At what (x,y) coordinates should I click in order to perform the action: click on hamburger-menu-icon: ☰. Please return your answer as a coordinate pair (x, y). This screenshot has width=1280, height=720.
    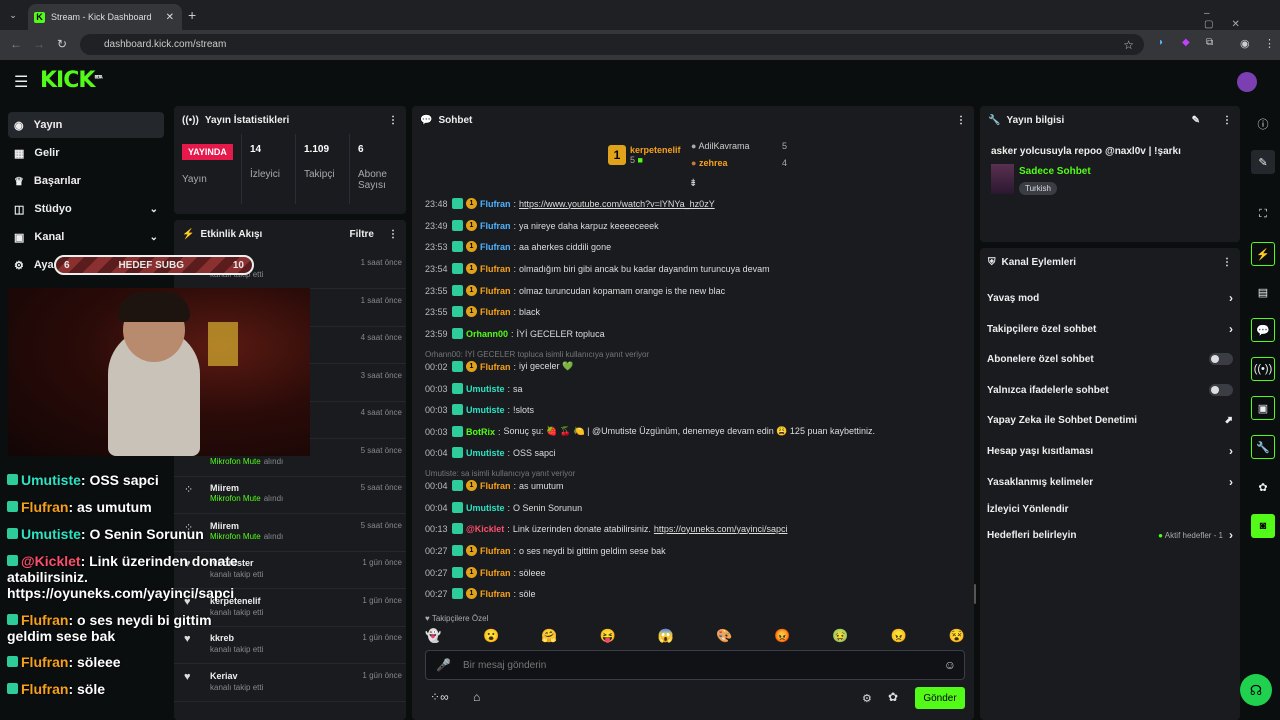
    Looking at the image, I should click on (21, 82).